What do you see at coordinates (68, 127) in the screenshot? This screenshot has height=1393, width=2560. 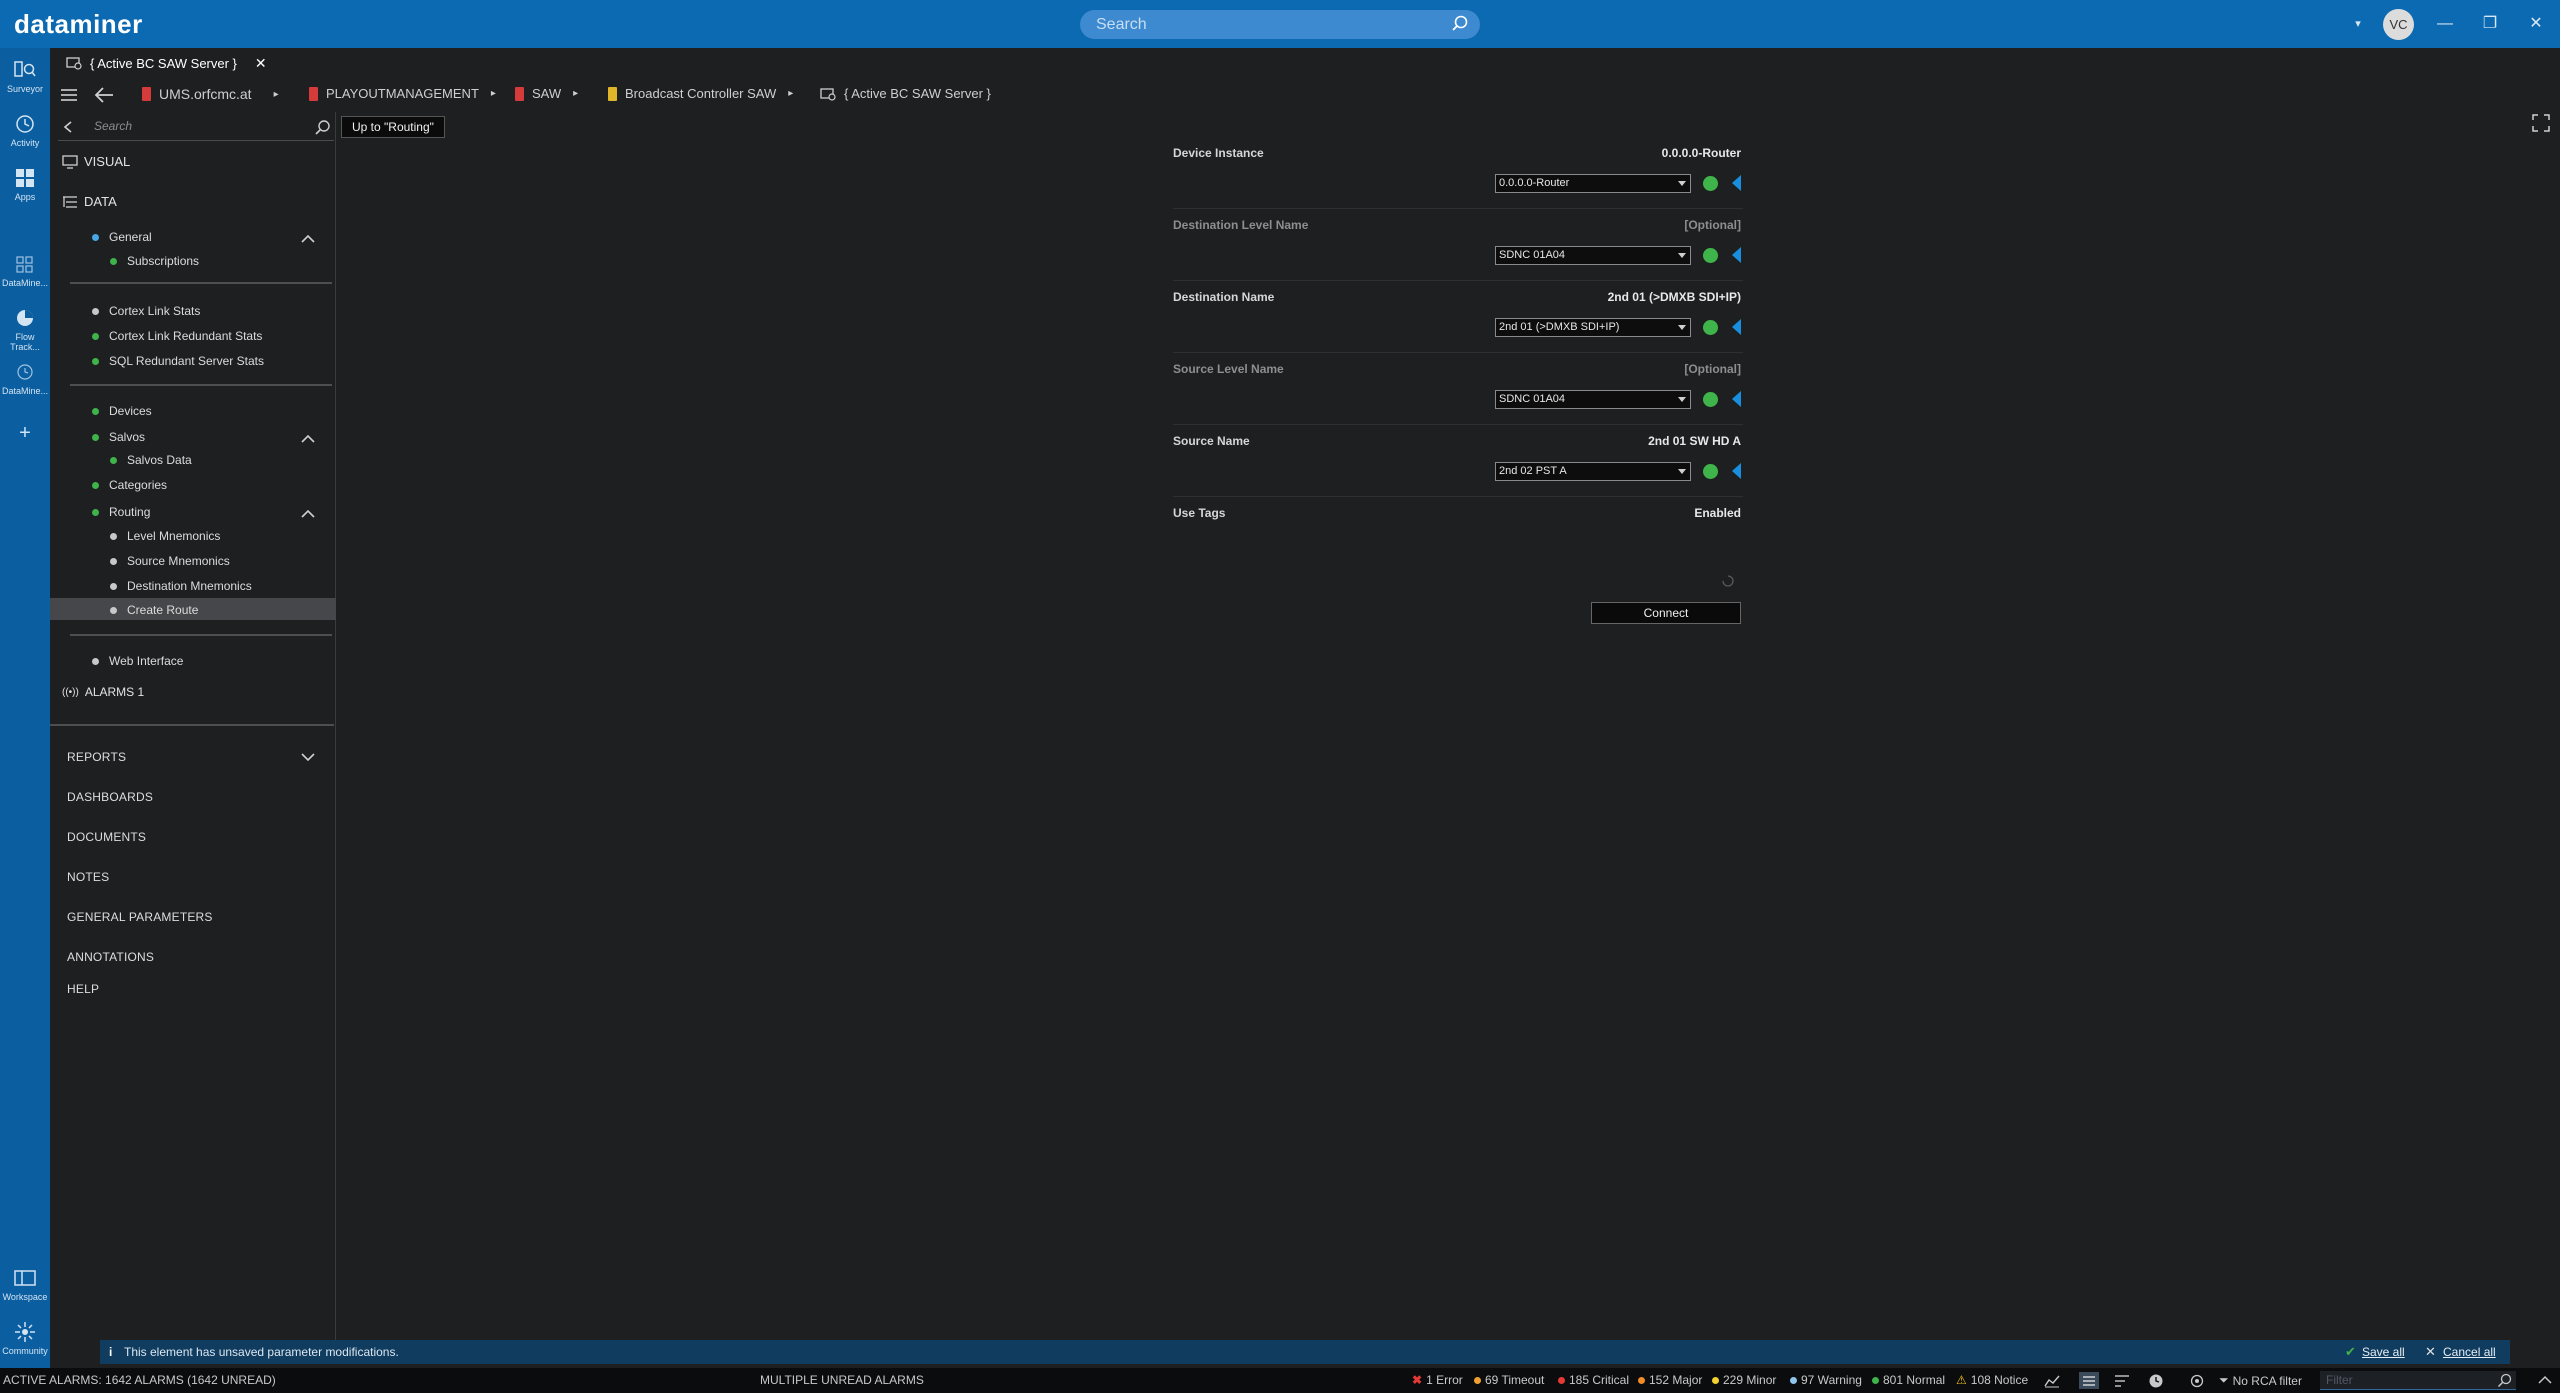 I see `collapse-sidebar-icon` at bounding box center [68, 127].